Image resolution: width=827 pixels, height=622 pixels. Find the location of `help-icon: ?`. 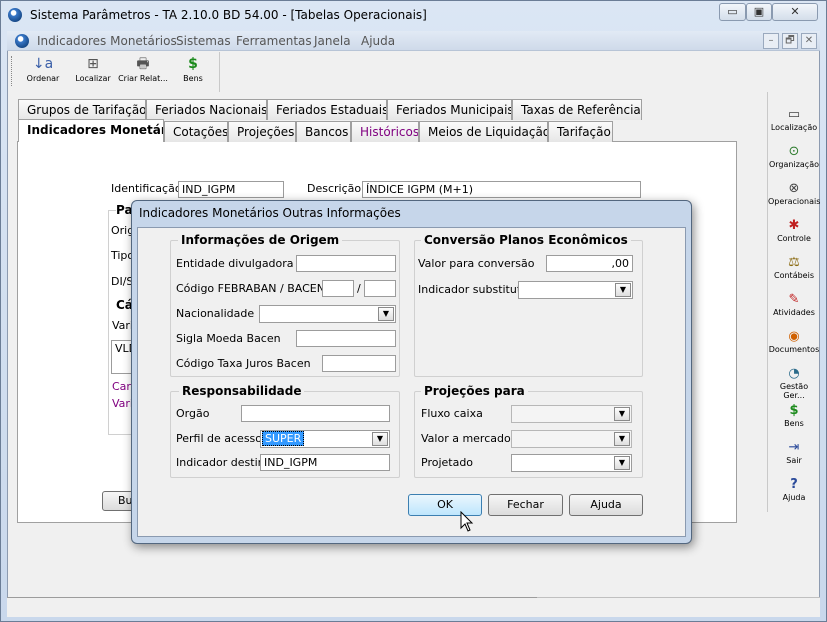

help-icon: ? is located at coordinates (794, 484).